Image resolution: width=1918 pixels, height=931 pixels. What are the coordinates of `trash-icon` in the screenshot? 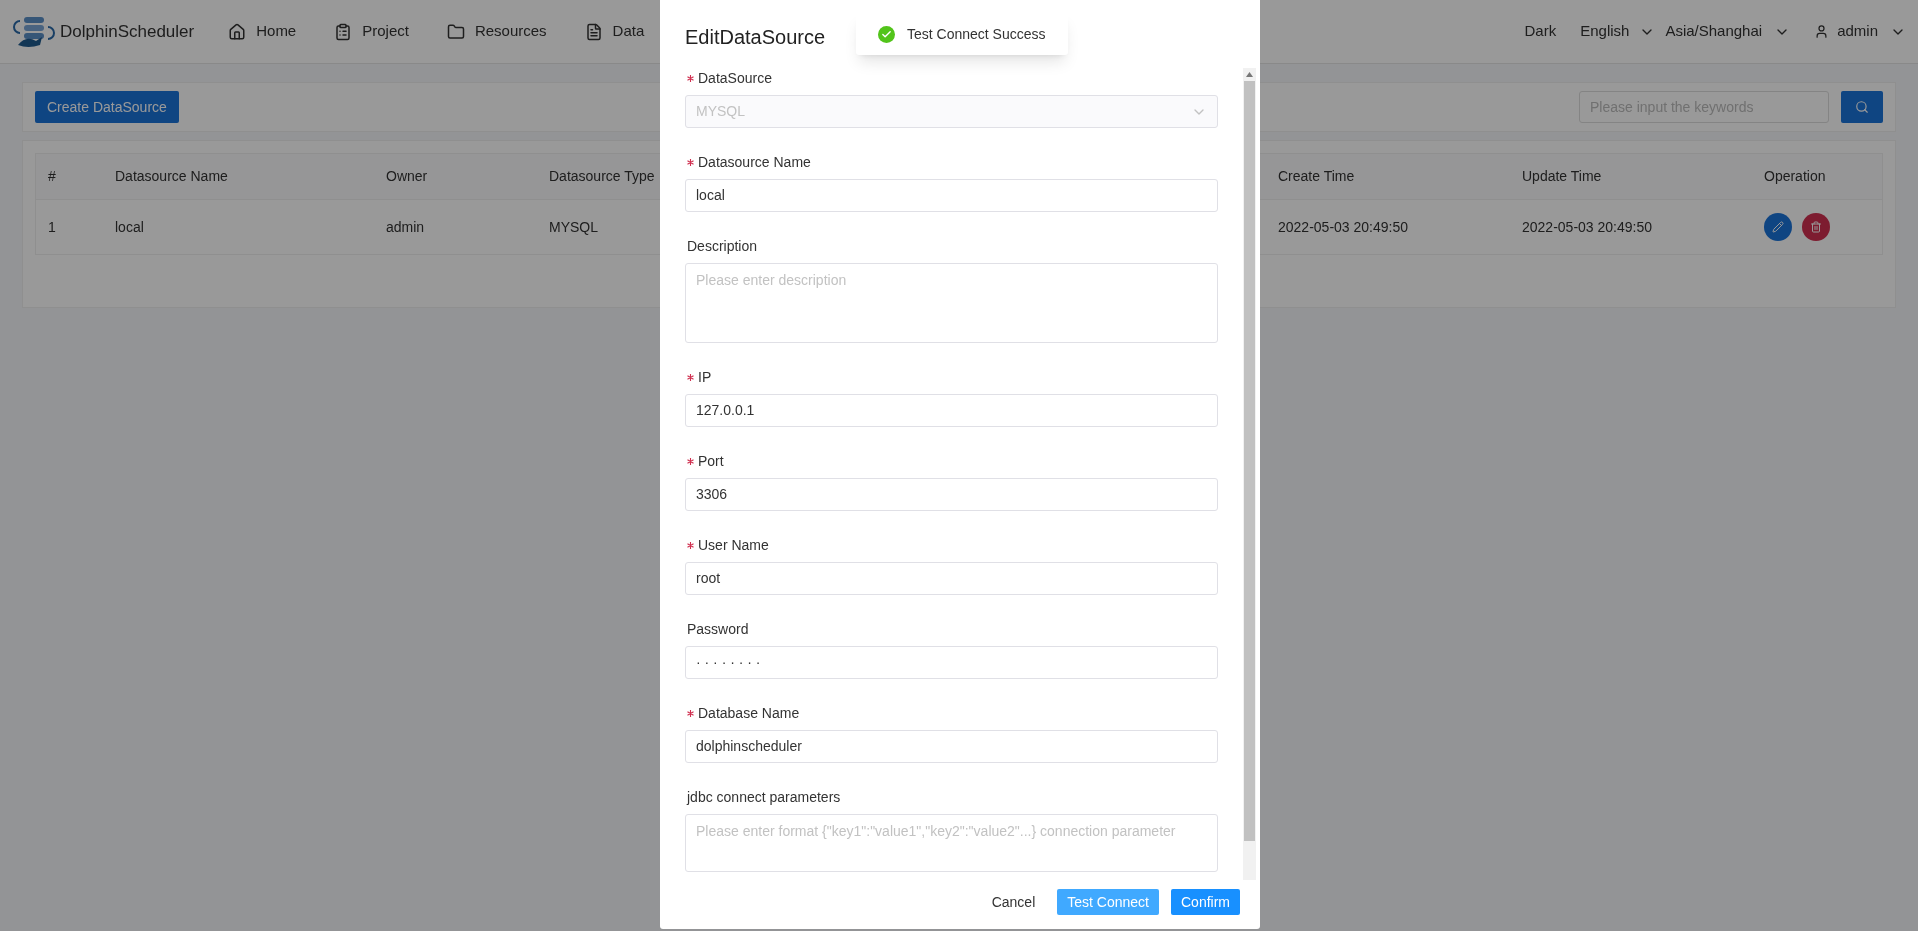 It's located at (1816, 227).